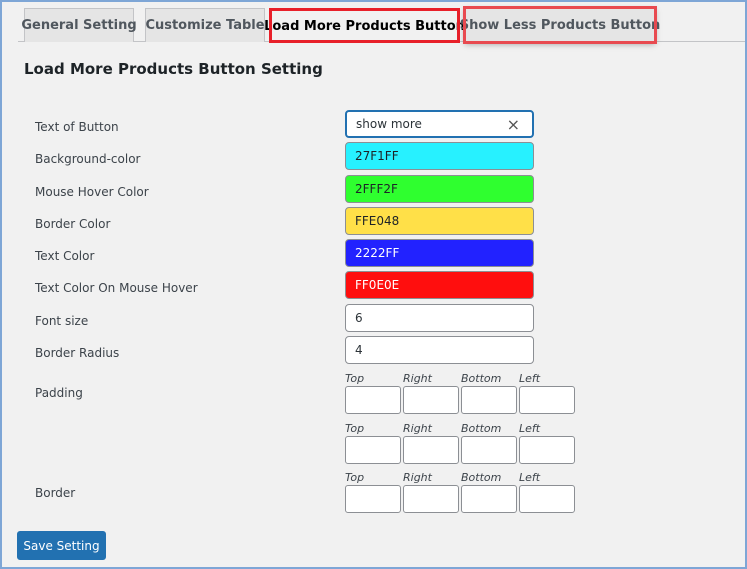 Image resolution: width=747 pixels, height=569 pixels. I want to click on border-label: Border, so click(55, 493).